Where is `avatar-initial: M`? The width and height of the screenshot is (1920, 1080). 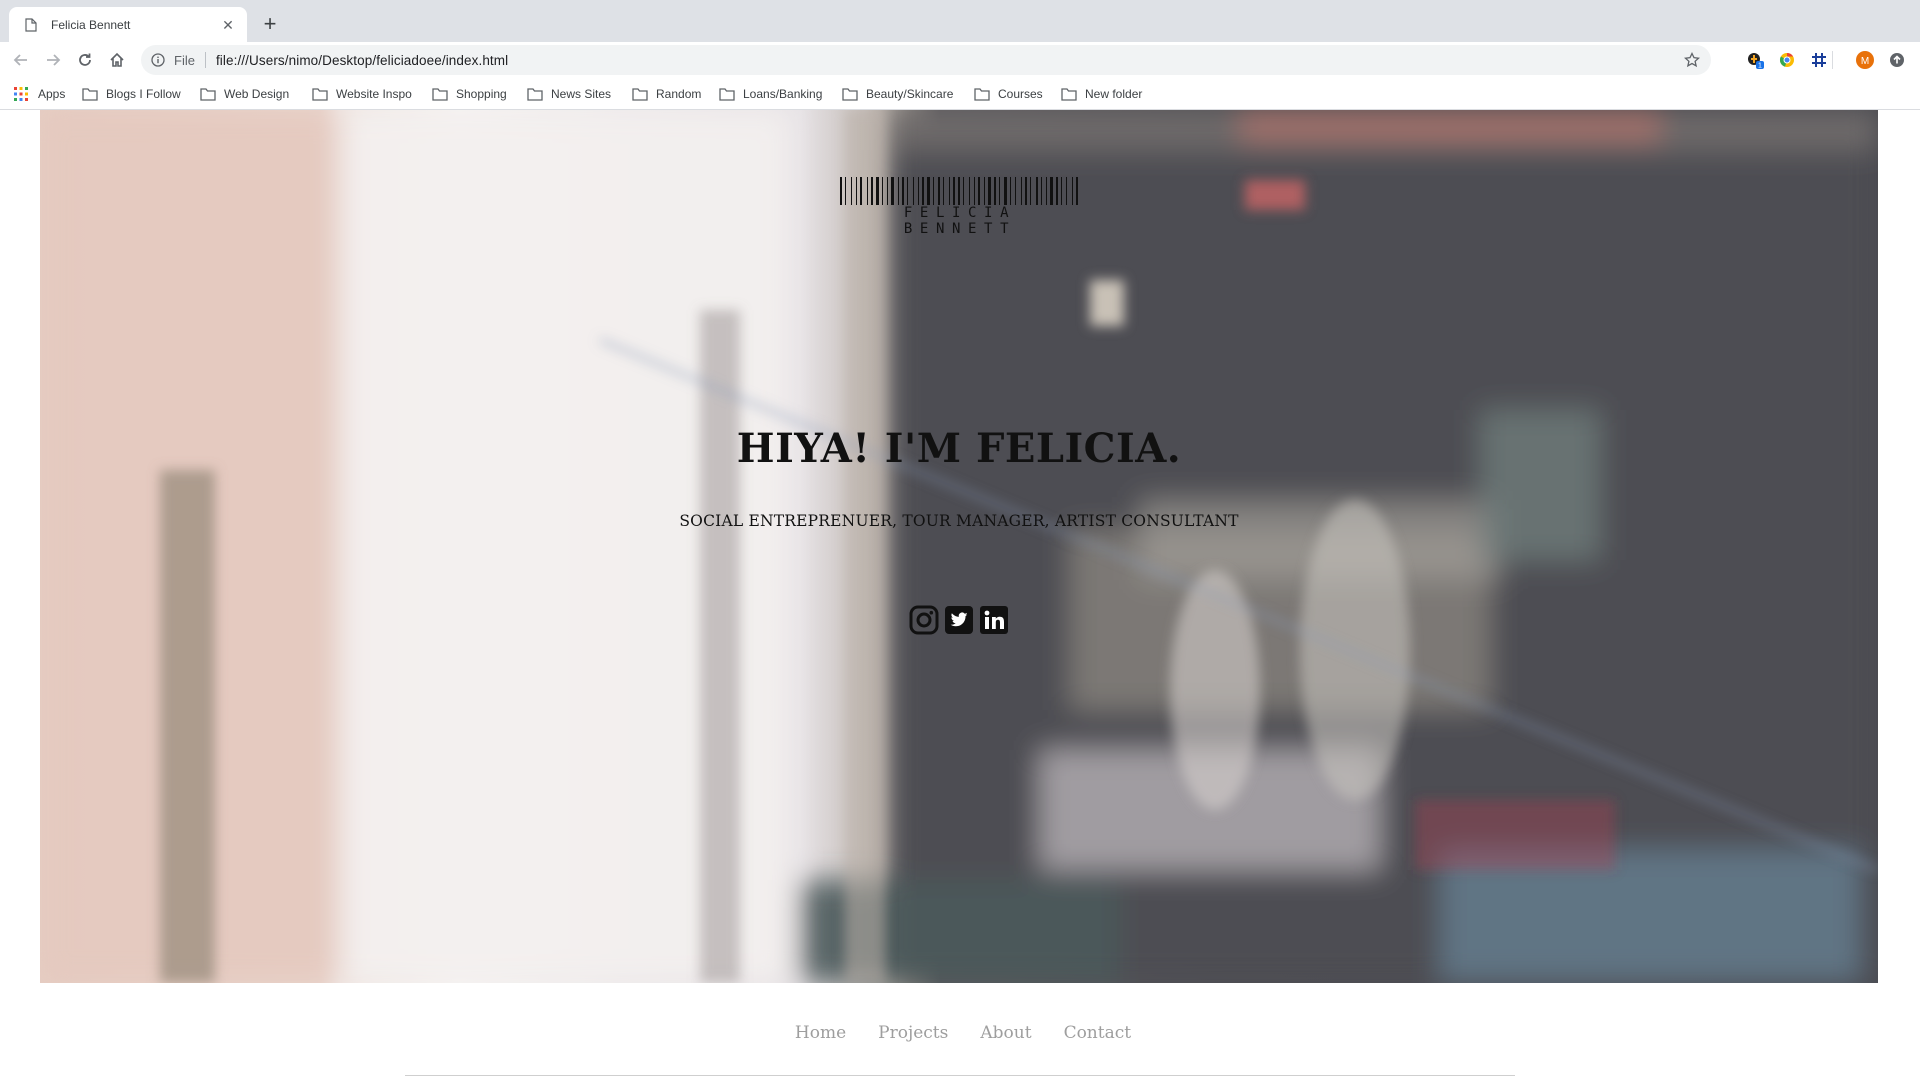
avatar-initial: M is located at coordinates (1865, 61).